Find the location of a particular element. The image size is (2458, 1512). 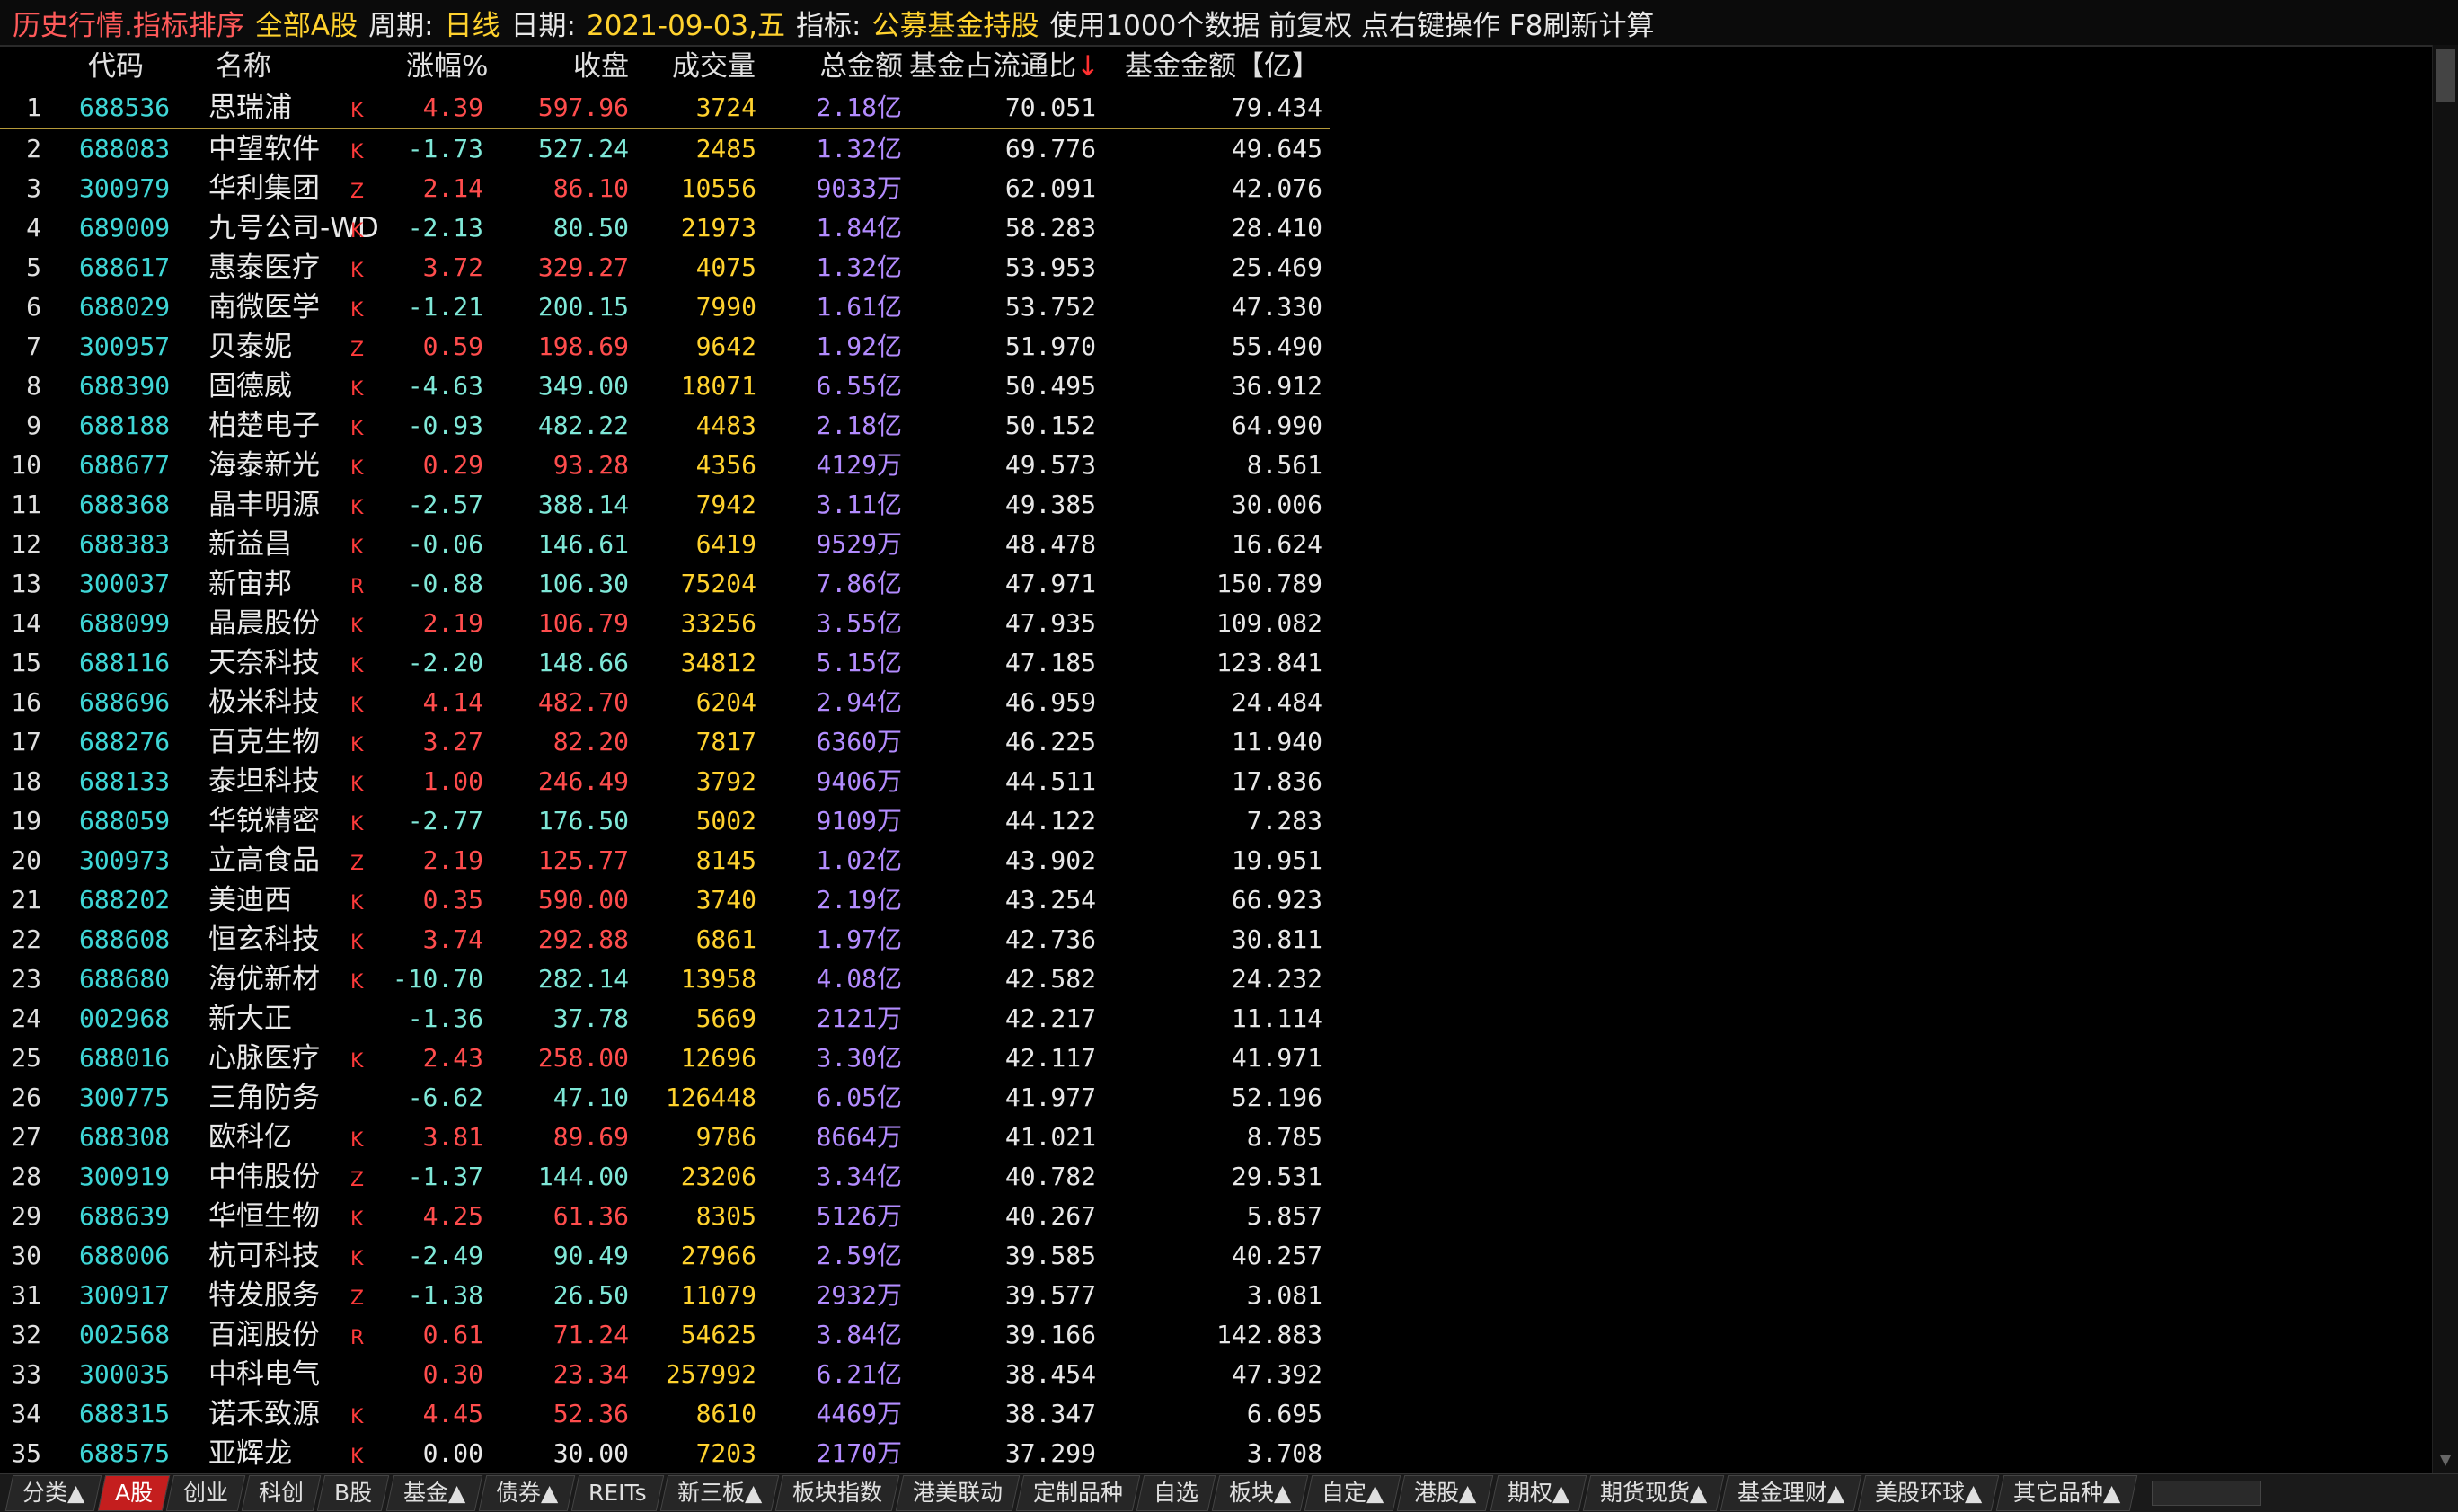

amount-value: 8664 is located at coordinates (846, 1137).